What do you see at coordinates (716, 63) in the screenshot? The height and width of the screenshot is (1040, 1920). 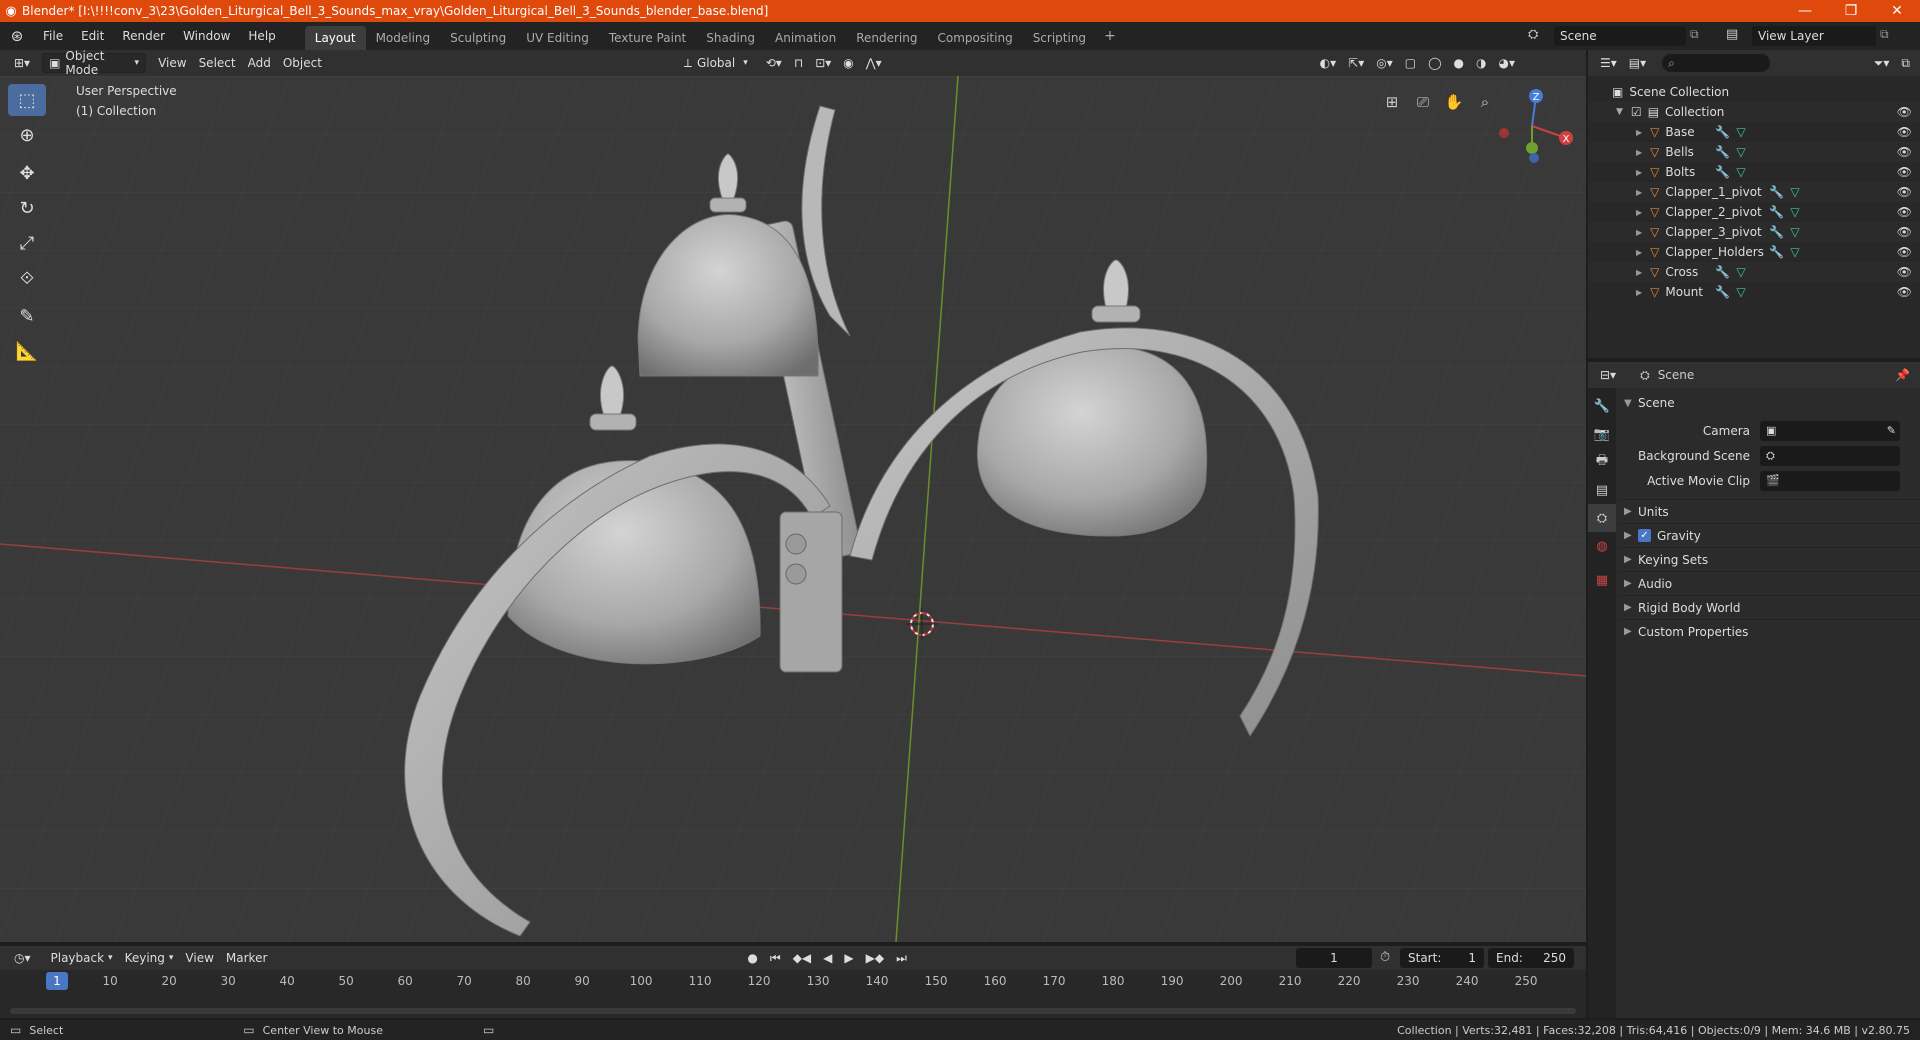 I see `transform-orientation-selector: ⟂ Global ▾` at bounding box center [716, 63].